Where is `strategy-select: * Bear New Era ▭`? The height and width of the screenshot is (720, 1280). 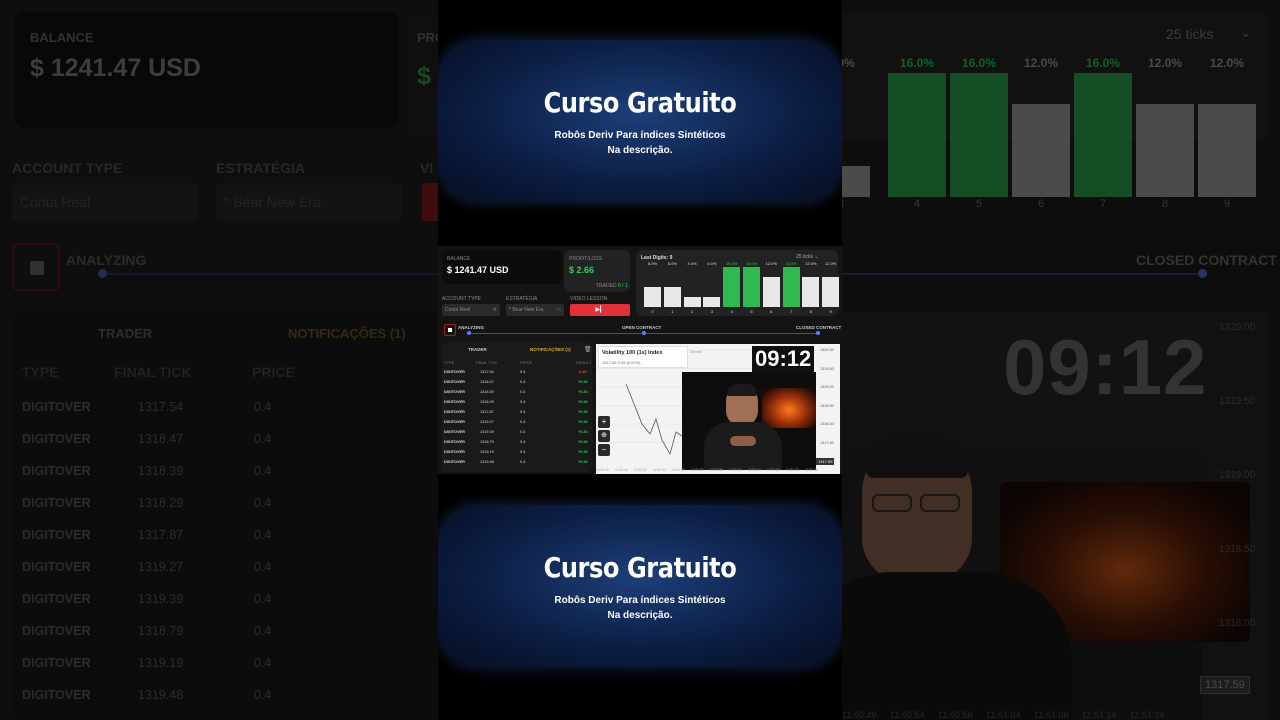 strategy-select: * Bear New Era ▭ is located at coordinates (535, 310).